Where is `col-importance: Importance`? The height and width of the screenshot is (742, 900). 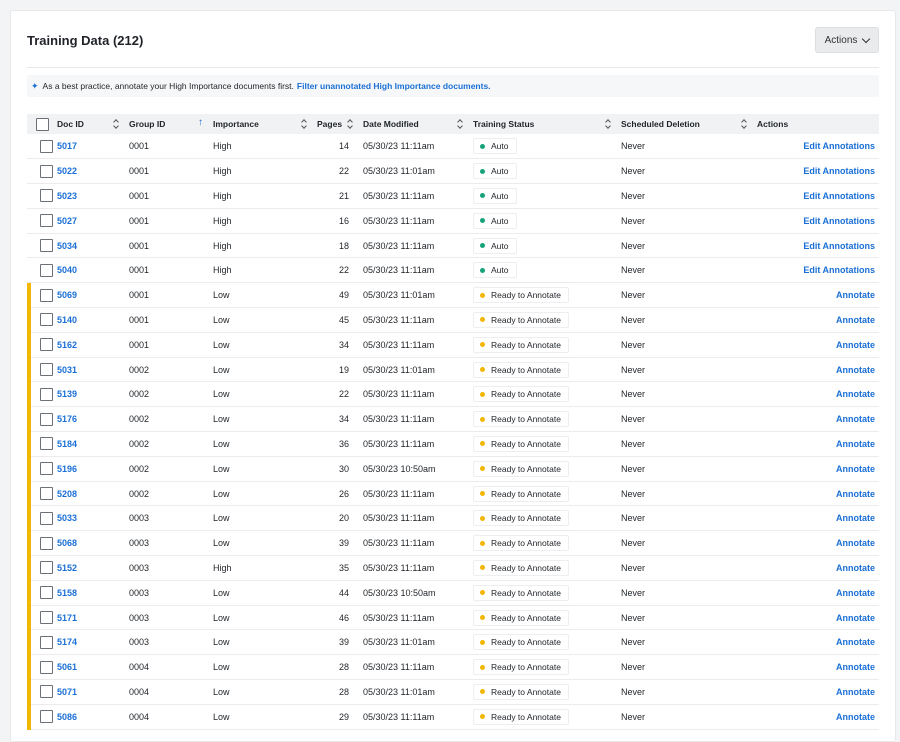
col-importance: Importance is located at coordinates (261, 124).